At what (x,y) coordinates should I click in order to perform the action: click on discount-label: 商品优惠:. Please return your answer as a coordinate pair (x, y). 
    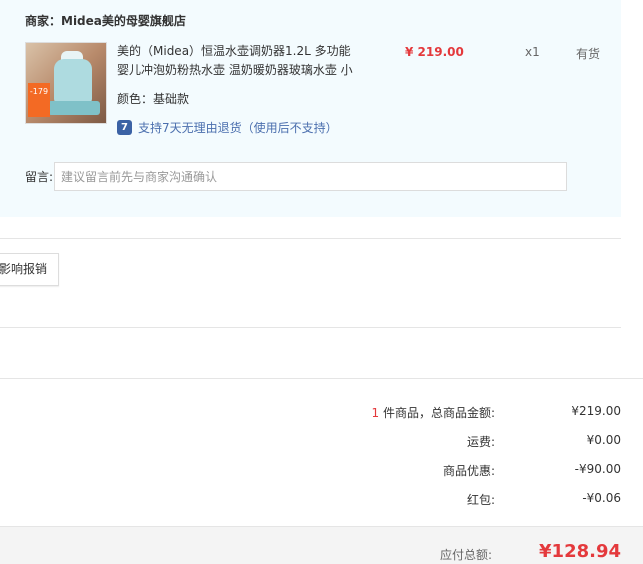
    Looking at the image, I should click on (468, 471).